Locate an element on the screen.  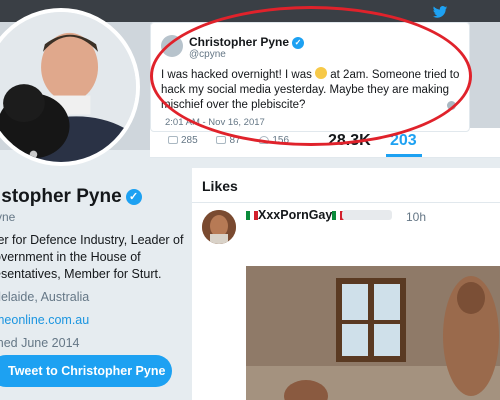
profile-name-text: istopher Pyne is located at coordinates (61, 196).